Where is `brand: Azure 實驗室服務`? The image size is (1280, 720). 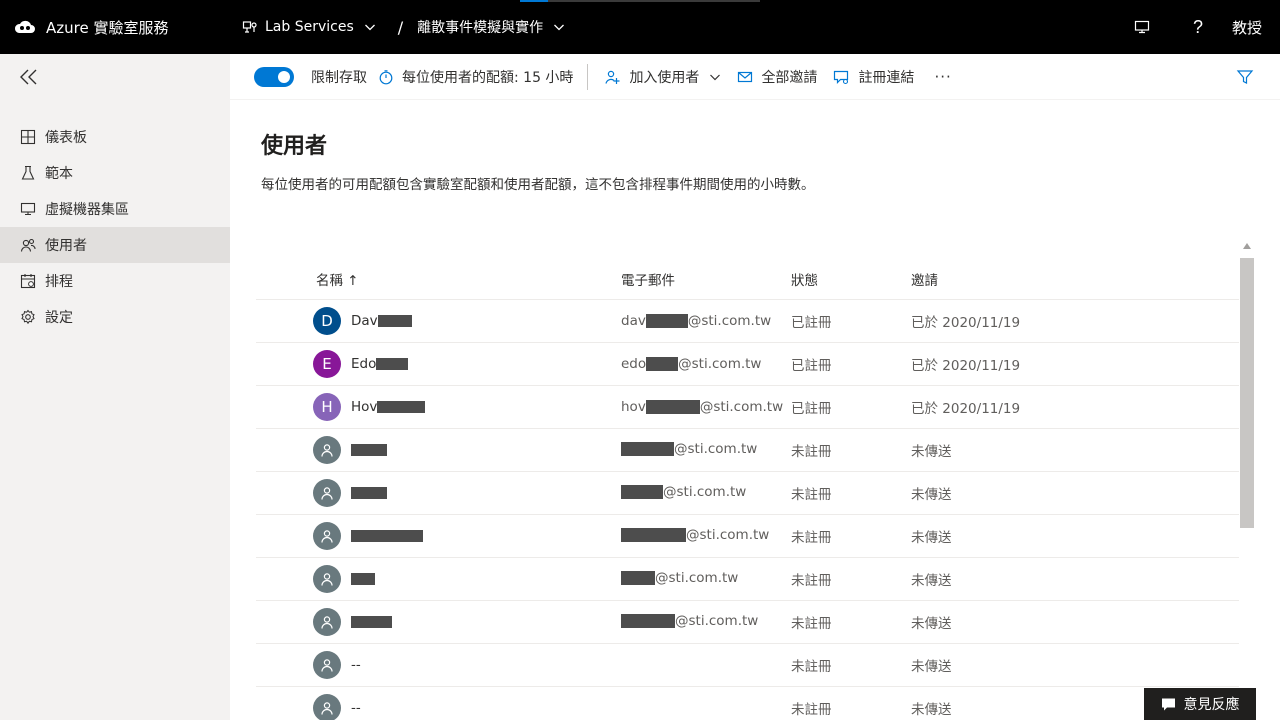 brand: Azure 實驗室服務 is located at coordinates (128, 27).